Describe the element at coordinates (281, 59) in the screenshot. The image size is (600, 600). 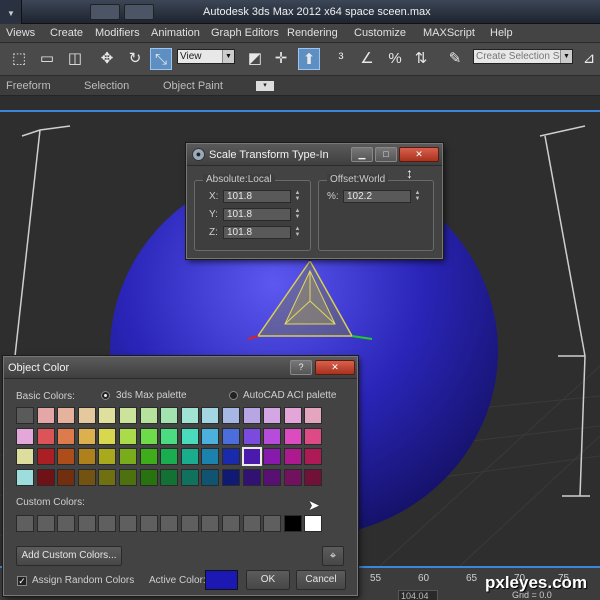
I see `select-manipulate-icon: ✛` at that location.